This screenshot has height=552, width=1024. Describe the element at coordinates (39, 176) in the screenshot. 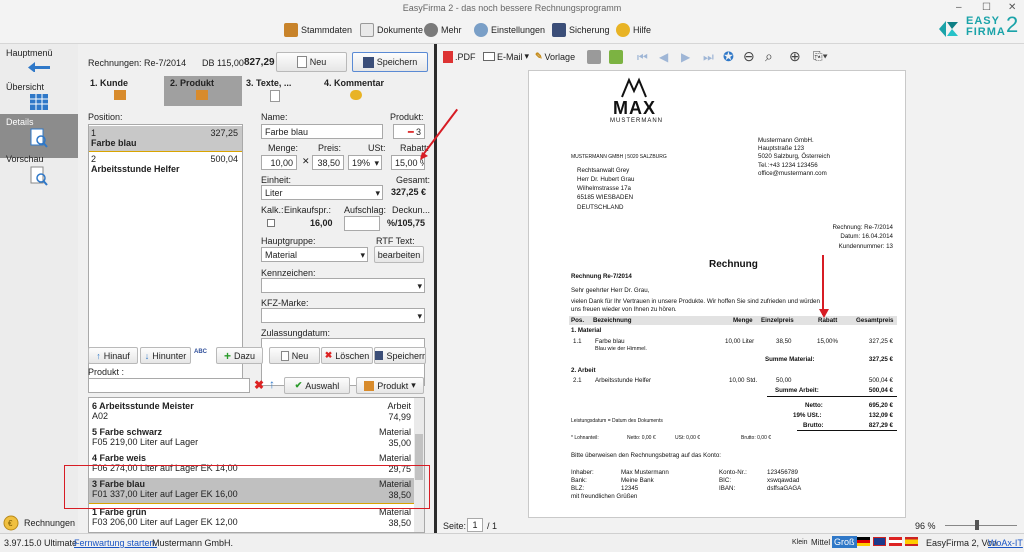

I see `preview-search-icon` at that location.